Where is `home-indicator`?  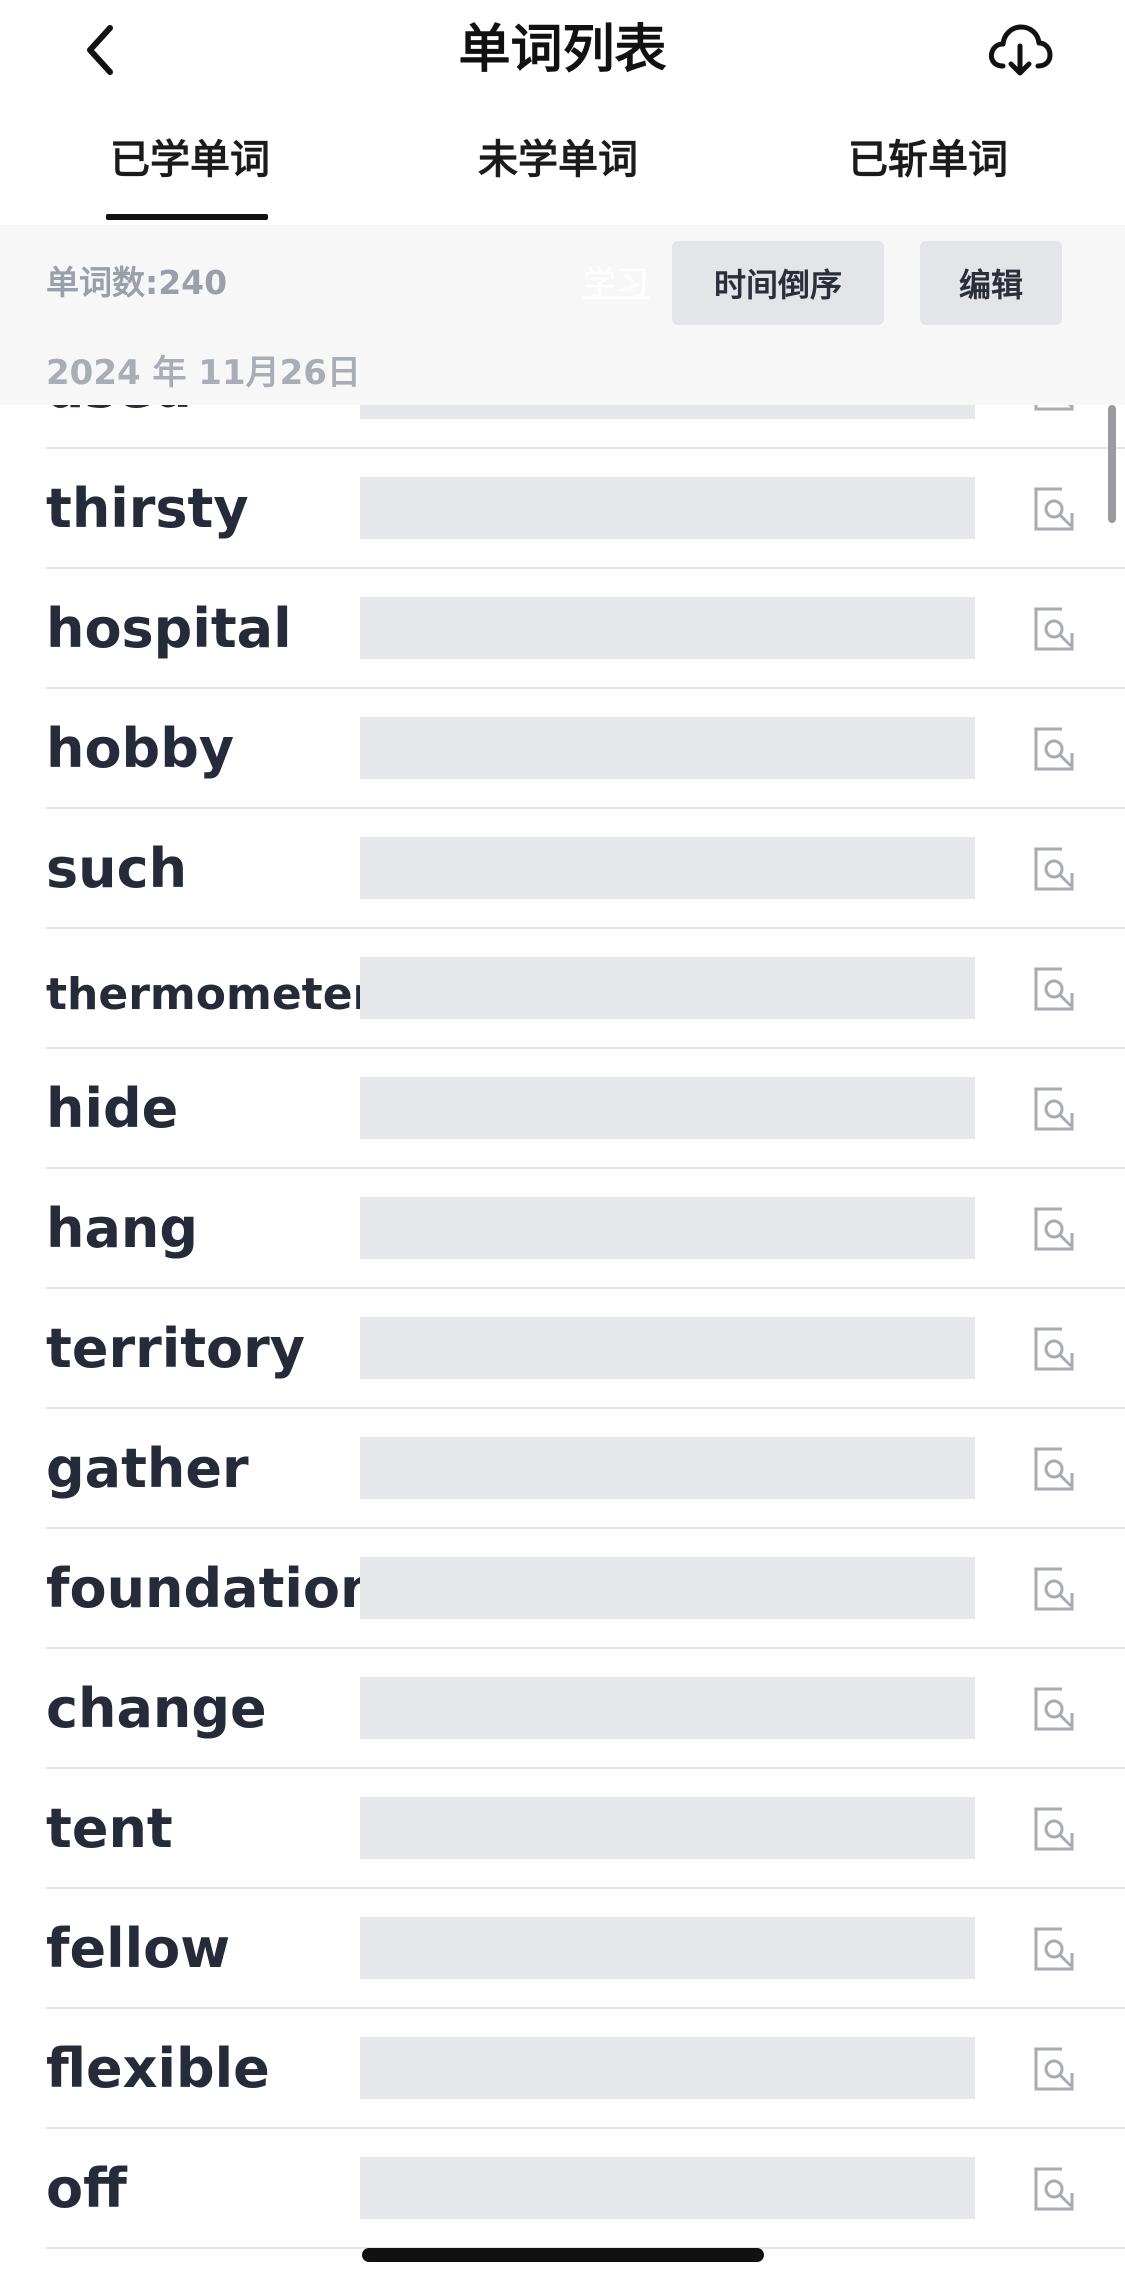
home-indicator is located at coordinates (563, 2255).